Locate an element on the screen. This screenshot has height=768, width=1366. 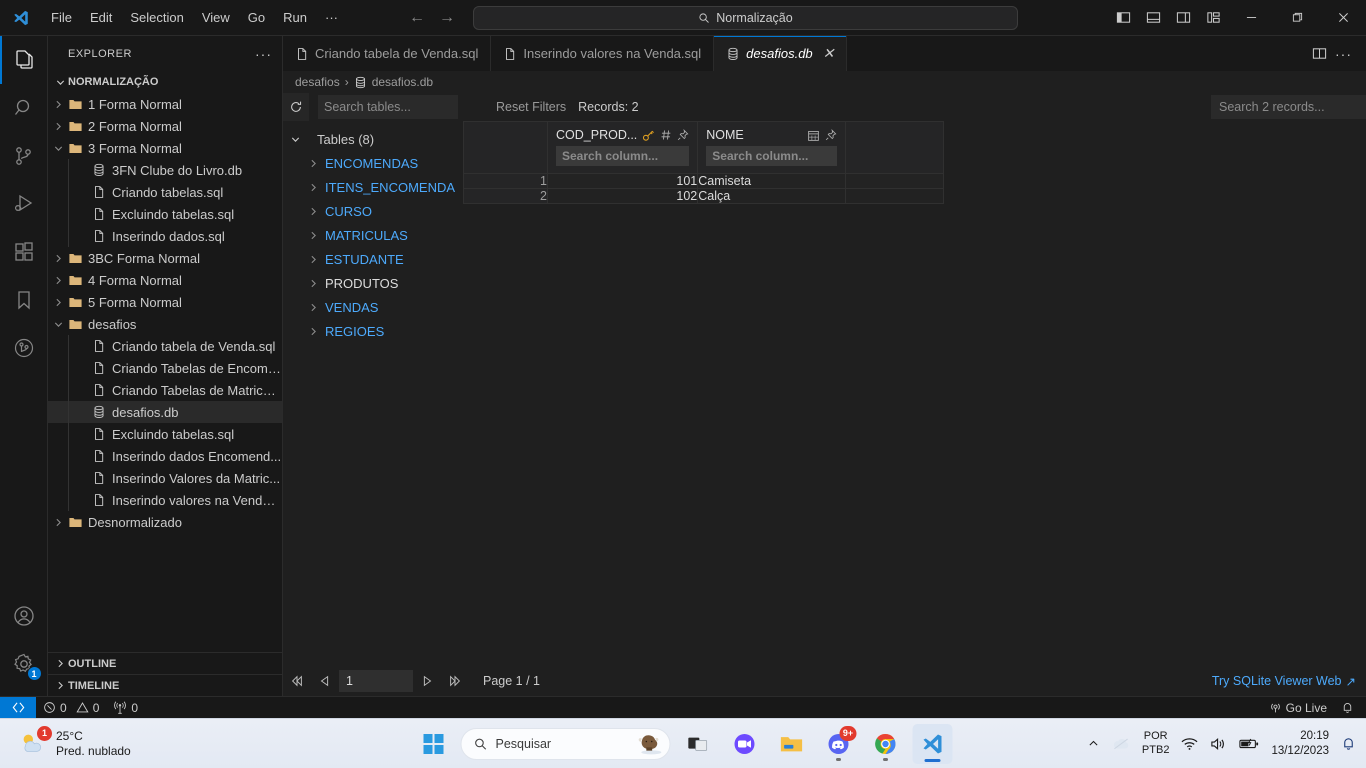
editor-tab: desafios.db ✕ is located at coordinates (781, 53).